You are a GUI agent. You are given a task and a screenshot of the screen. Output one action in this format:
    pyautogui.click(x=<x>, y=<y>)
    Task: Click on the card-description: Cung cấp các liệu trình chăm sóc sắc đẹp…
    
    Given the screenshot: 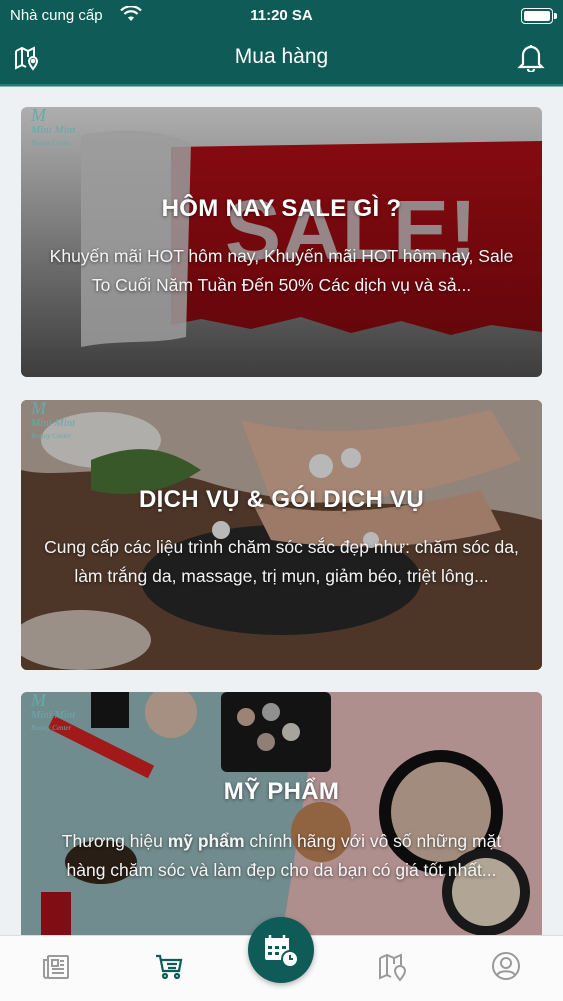 What is the action you would take?
    pyautogui.click(x=281, y=561)
    